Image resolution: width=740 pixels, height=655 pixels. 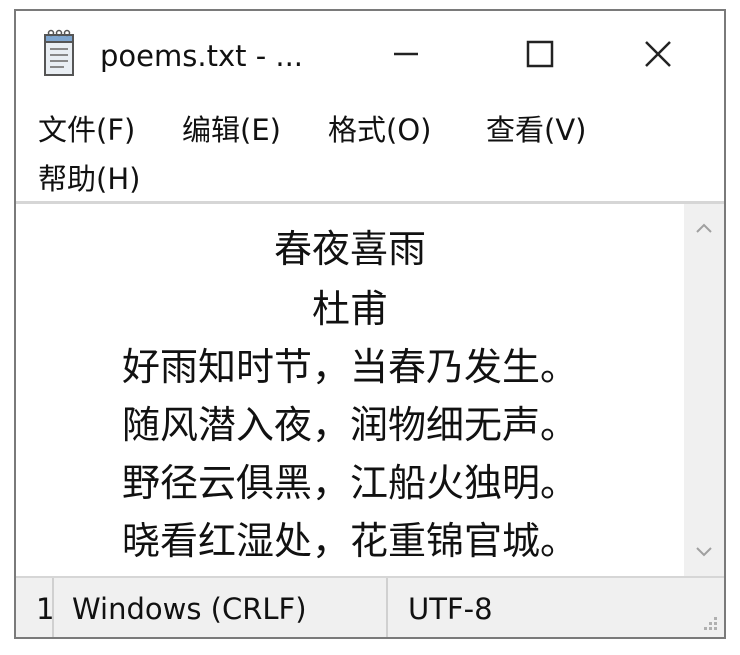 What do you see at coordinates (189, 609) in the screenshot?
I see `status-line-ending: Windows (CRLF)` at bounding box center [189, 609].